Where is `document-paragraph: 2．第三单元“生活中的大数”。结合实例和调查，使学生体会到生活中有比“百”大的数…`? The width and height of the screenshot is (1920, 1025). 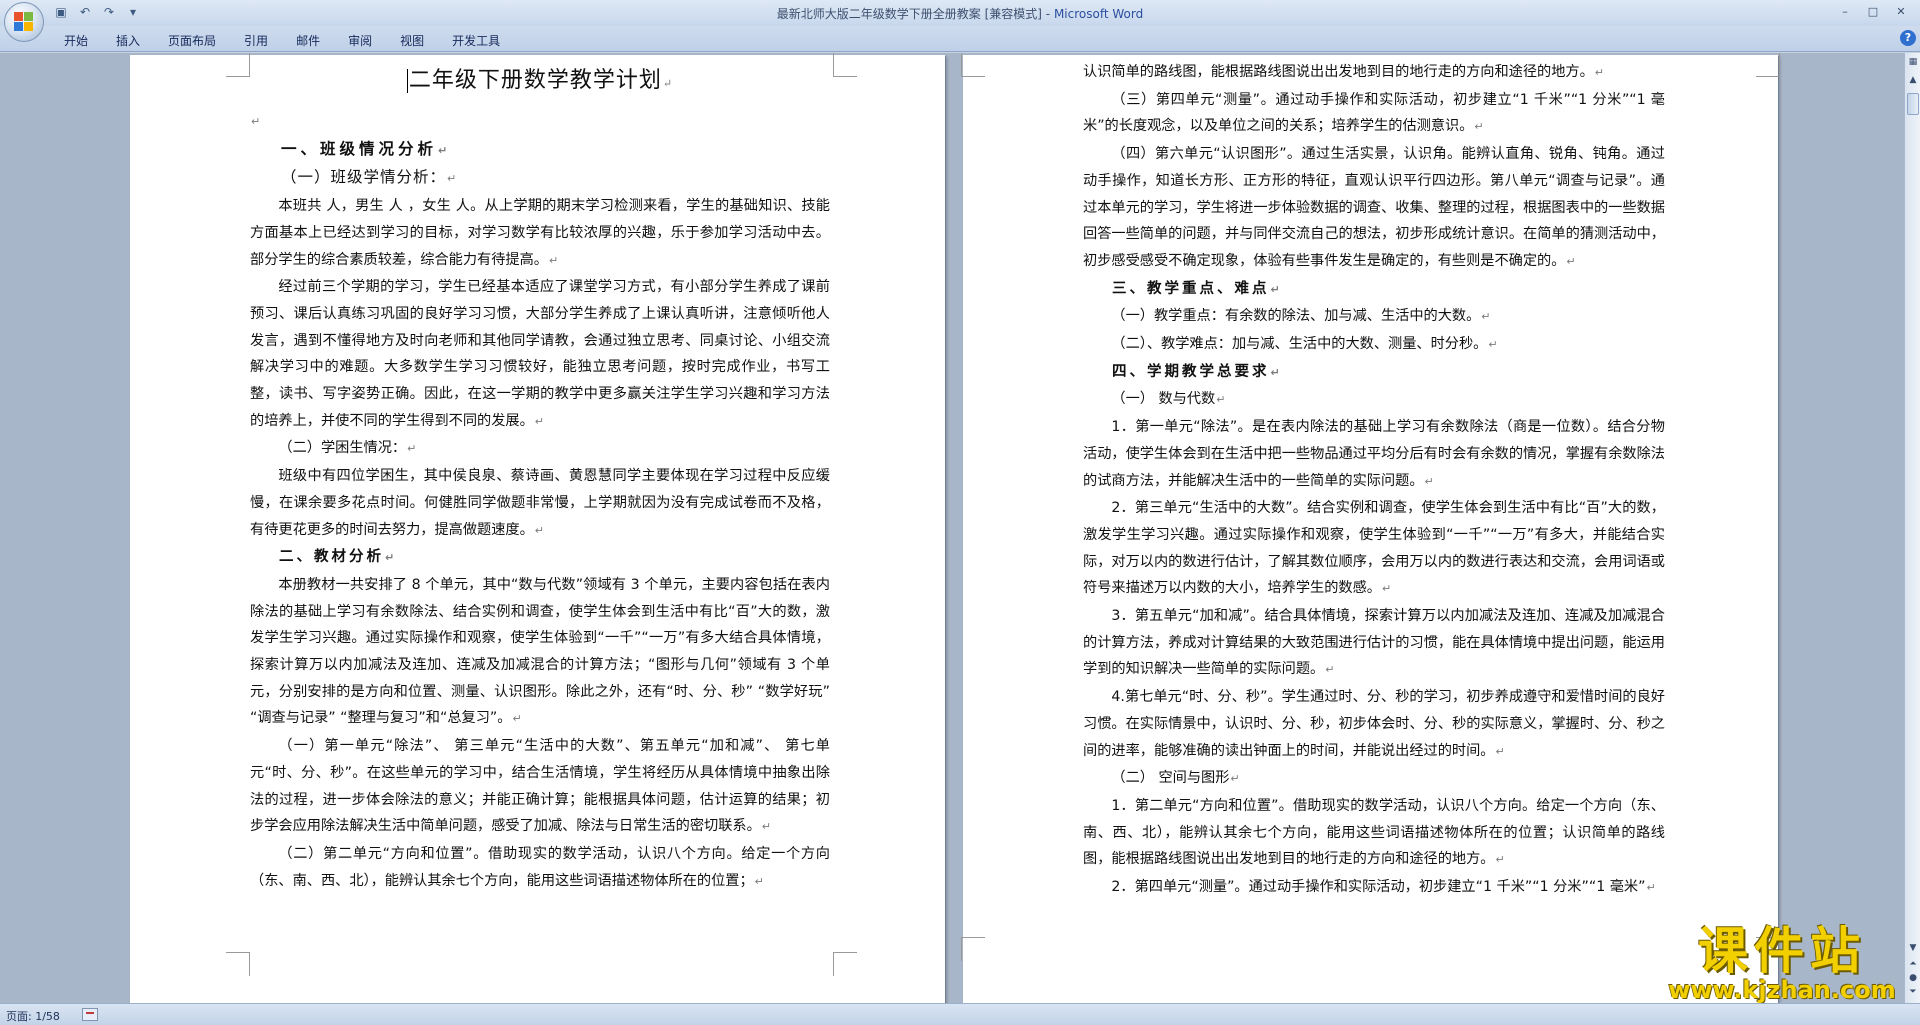 document-paragraph: 2．第三单元“生活中的大数”。结合实例和调查，使学生体会到生活中有比“百”大的数… is located at coordinates (1374, 549).